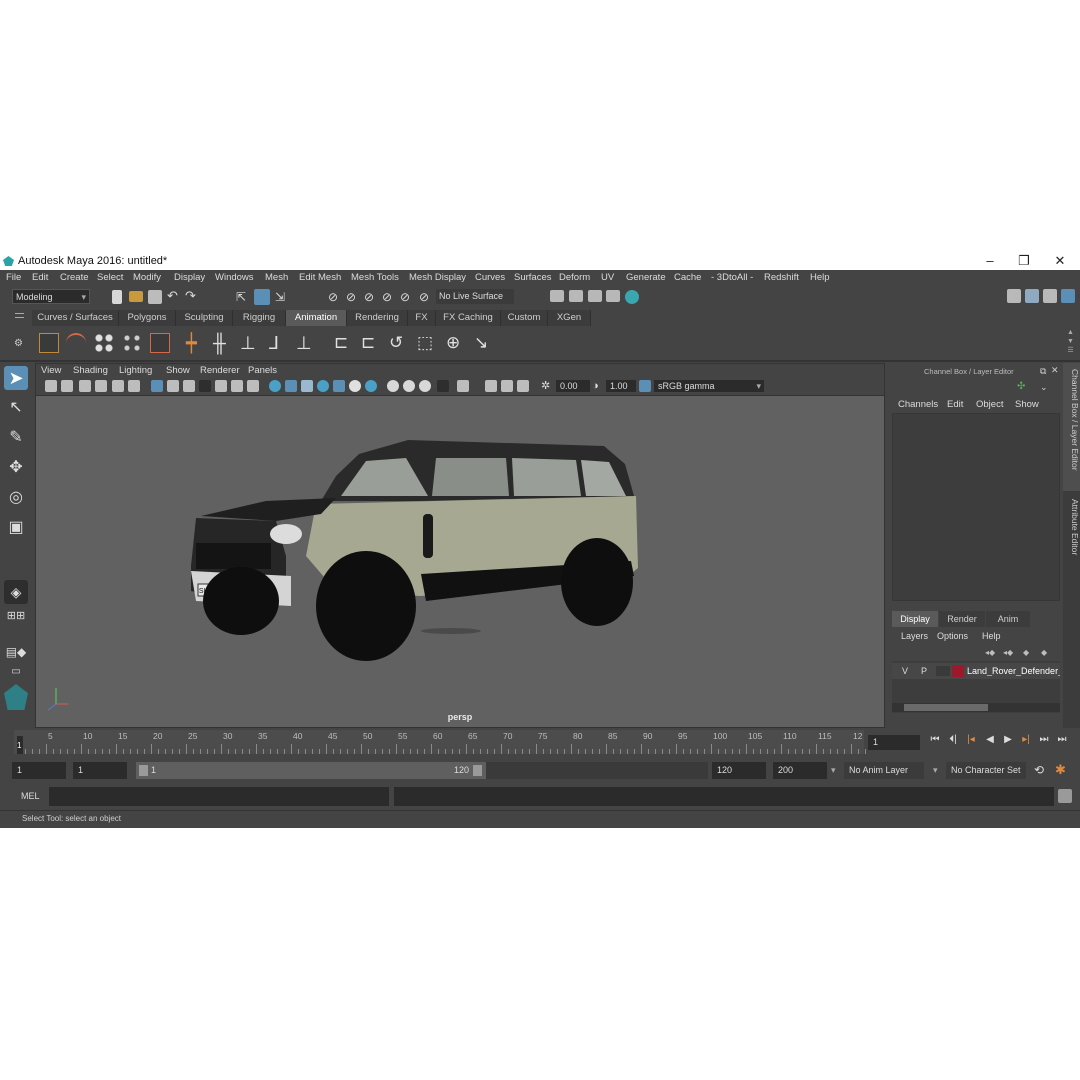 This screenshot has height=1080, width=1080. What do you see at coordinates (353, 297) in the screenshot?
I see `snap-curve-icon: ⊘` at bounding box center [353, 297].